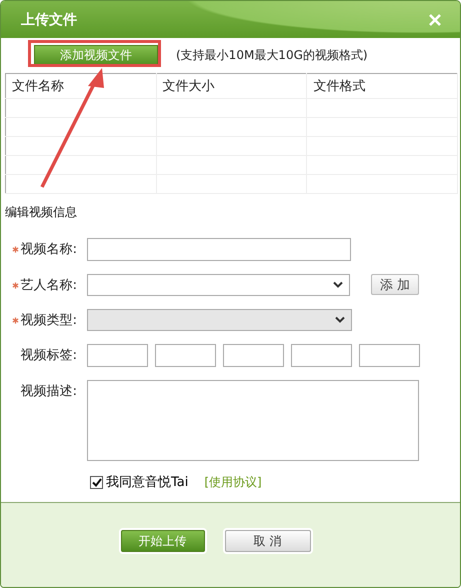  Describe the element at coordinates (218, 285) in the screenshot. I see `dropdown-field` at that location.